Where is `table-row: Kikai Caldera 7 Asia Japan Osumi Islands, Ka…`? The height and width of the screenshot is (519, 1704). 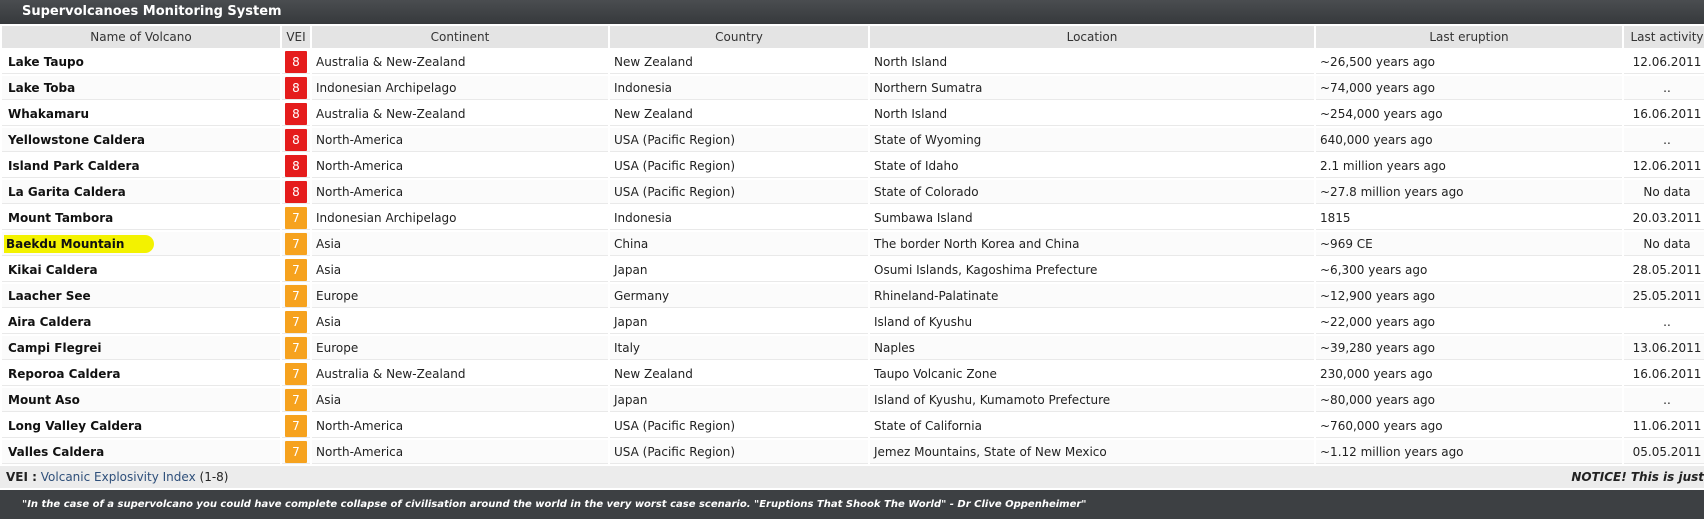
table-row: Kikai Caldera 7 Asia Japan Osumi Islands, Ka… is located at coordinates (853, 270).